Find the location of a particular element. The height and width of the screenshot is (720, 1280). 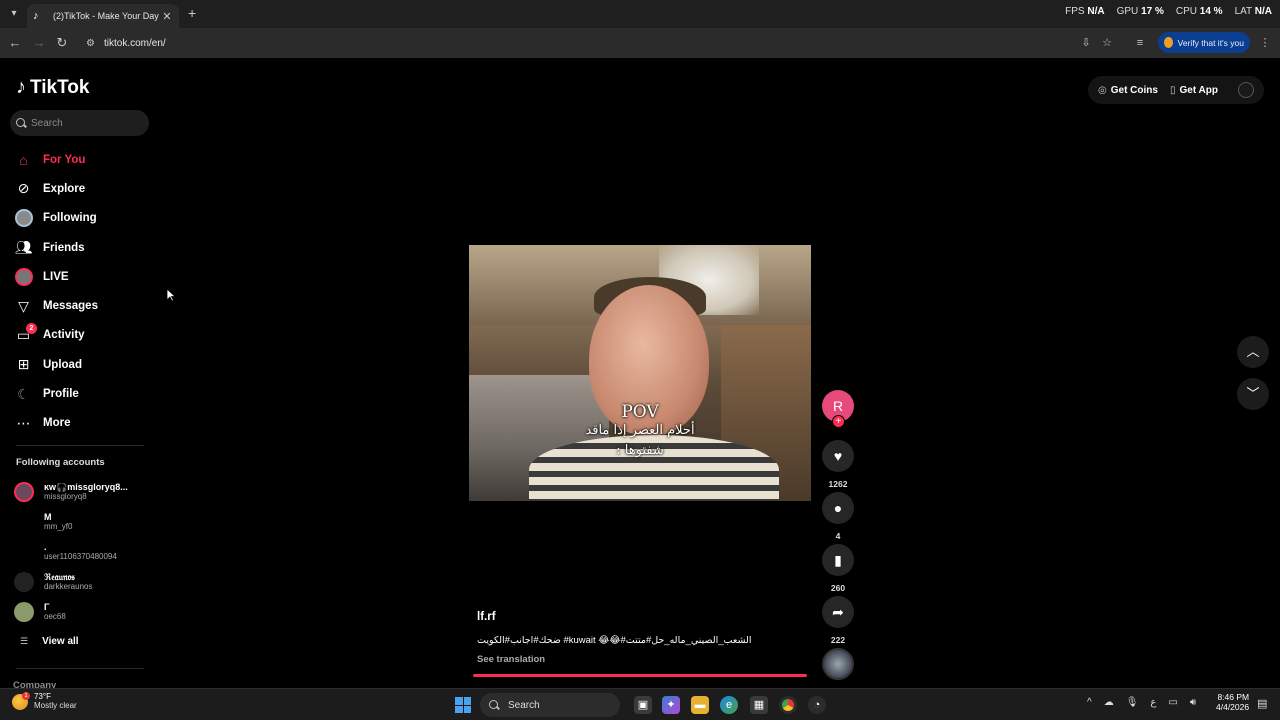

share-action: ➦ 222 is located at coordinates (838, 620).